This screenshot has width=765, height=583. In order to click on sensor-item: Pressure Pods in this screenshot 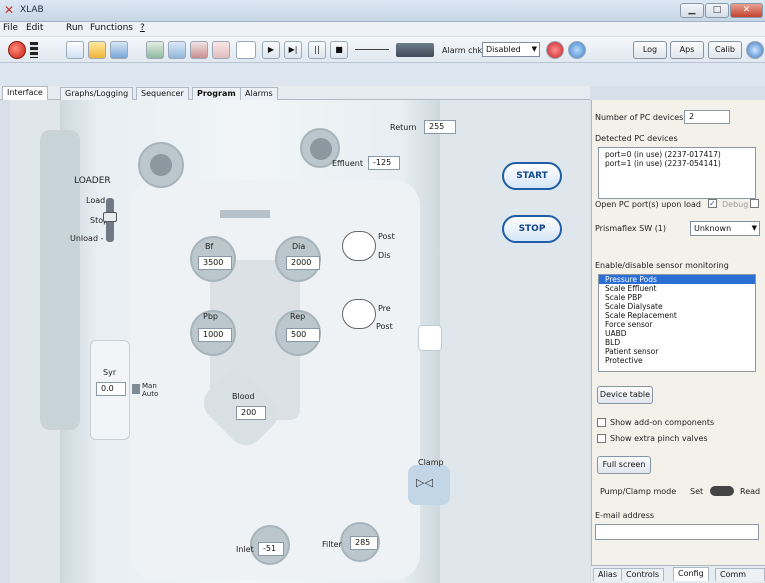, I will do `click(677, 279)`.